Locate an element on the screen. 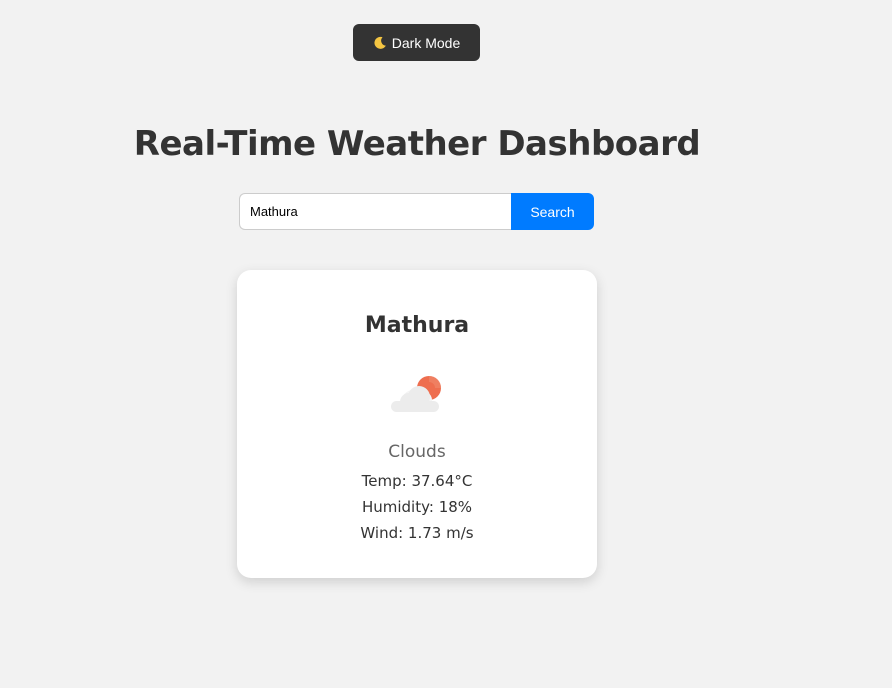  cloud-sun-icon is located at coordinates (417, 394).